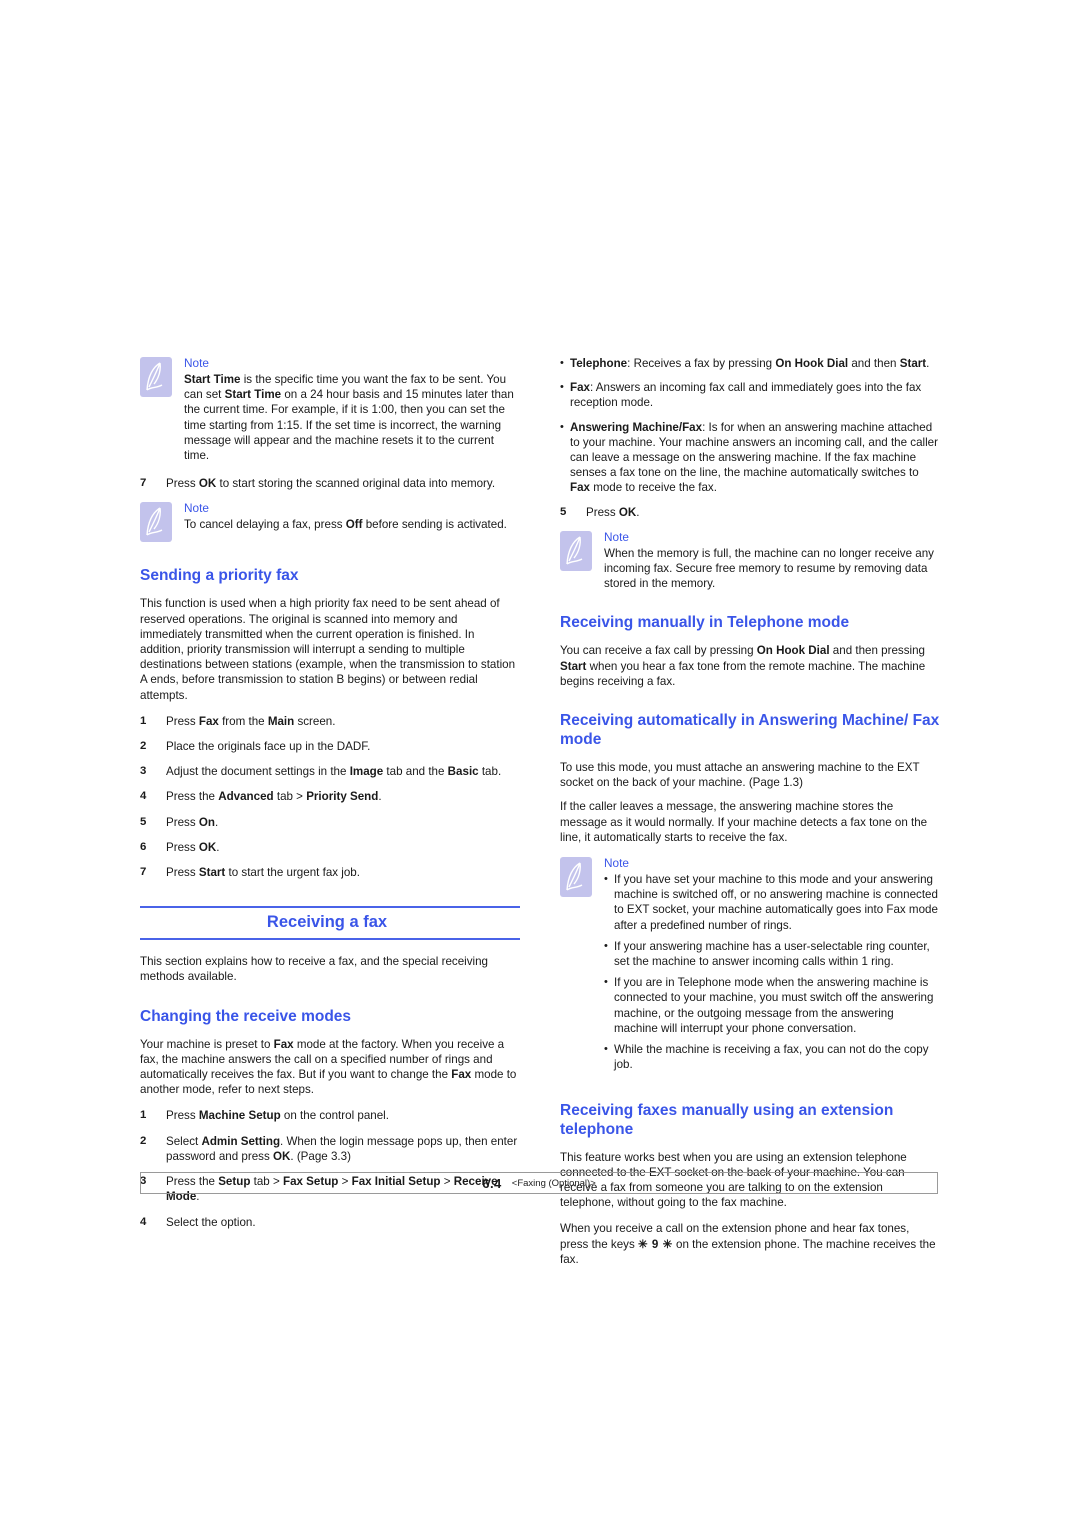 The height and width of the screenshot is (1527, 1080). I want to click on step-text-part-1: Place the originals face up in the DADF., so click(268, 747).